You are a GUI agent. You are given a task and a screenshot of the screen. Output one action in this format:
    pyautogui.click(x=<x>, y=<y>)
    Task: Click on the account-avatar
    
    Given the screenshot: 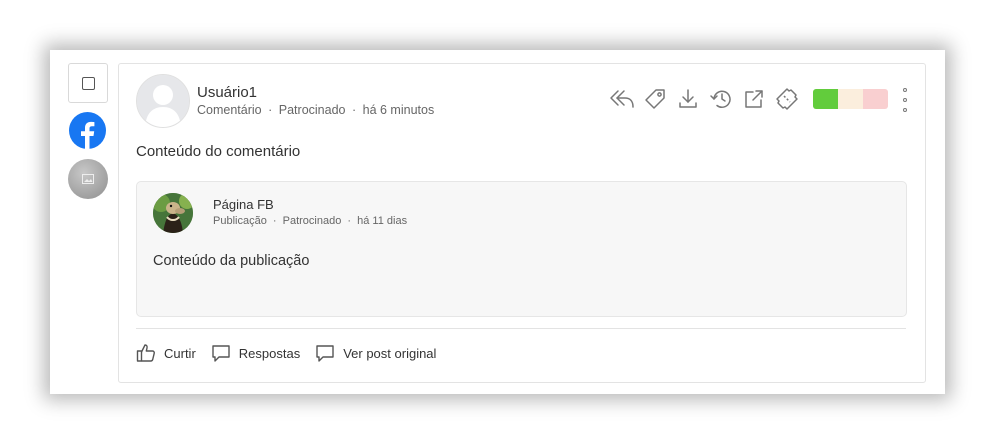 What is the action you would take?
    pyautogui.click(x=88, y=179)
    